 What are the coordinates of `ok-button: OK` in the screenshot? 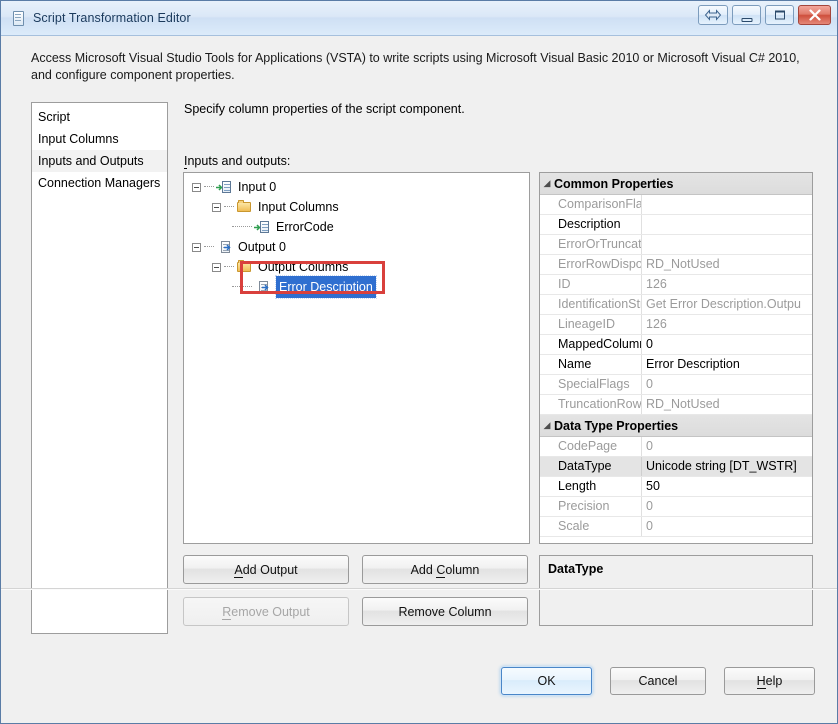 It's located at (546, 681).